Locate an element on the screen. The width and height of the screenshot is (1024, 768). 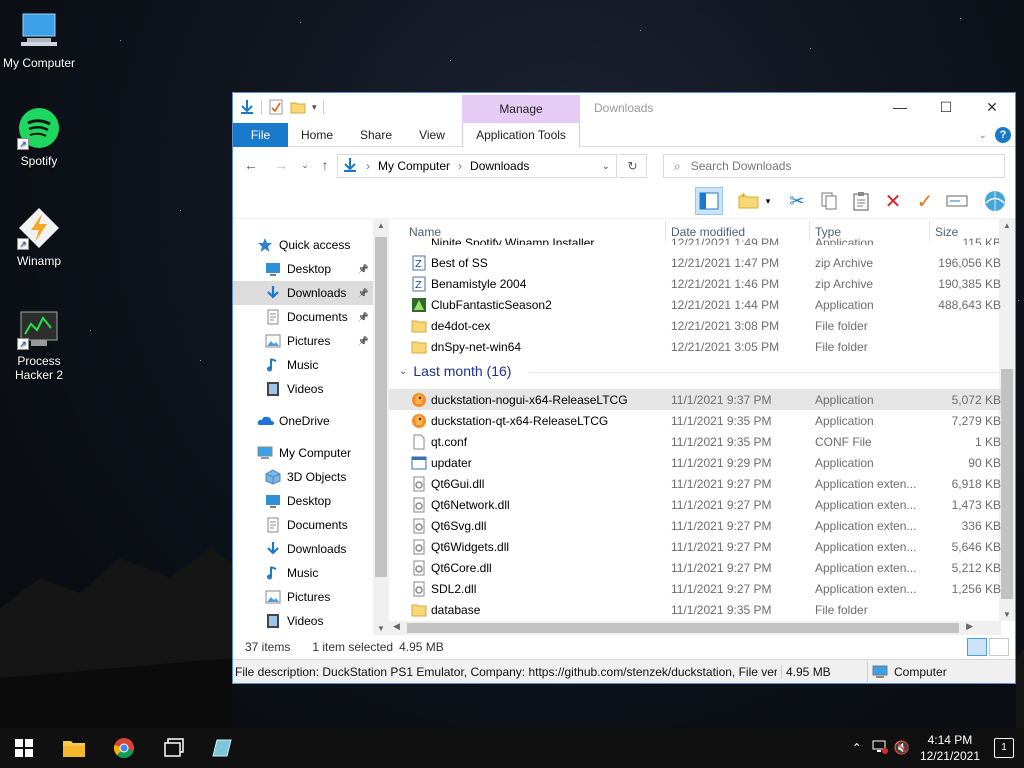
file-list-horizontal-scrollbar: ◀ ▶ is located at coordinates (695, 628).